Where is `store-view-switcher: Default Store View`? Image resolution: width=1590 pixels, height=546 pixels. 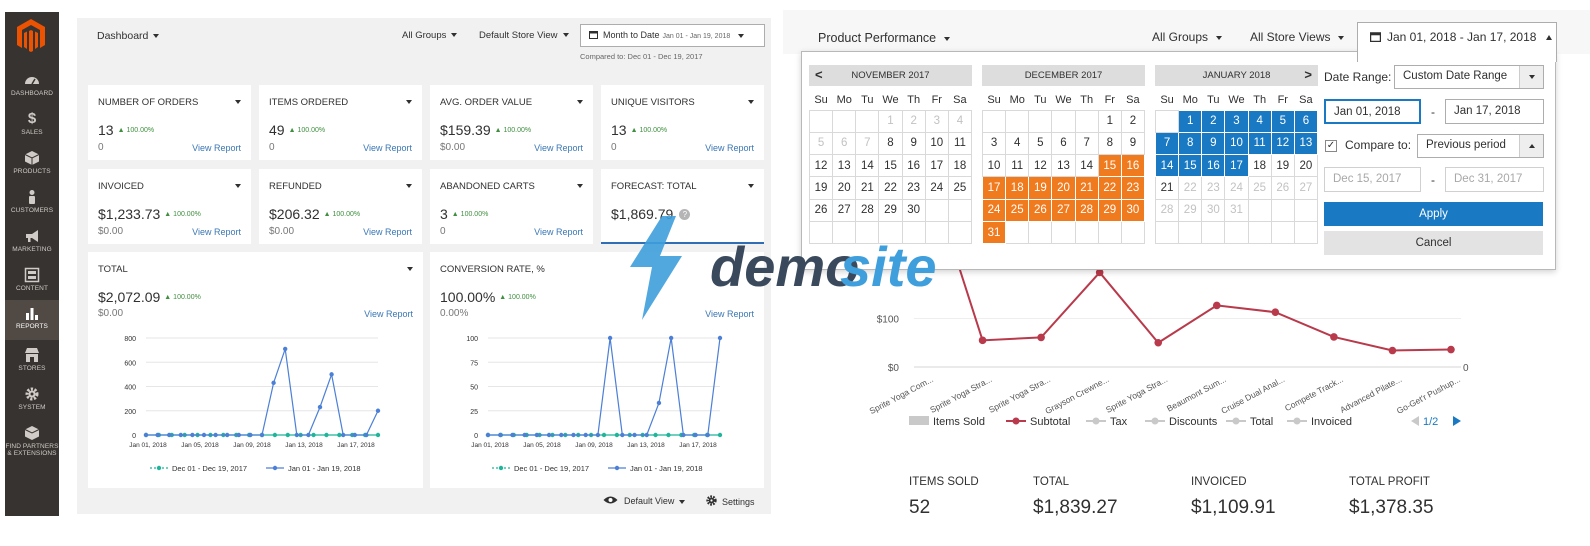 store-view-switcher: Default Store View is located at coordinates (524, 35).